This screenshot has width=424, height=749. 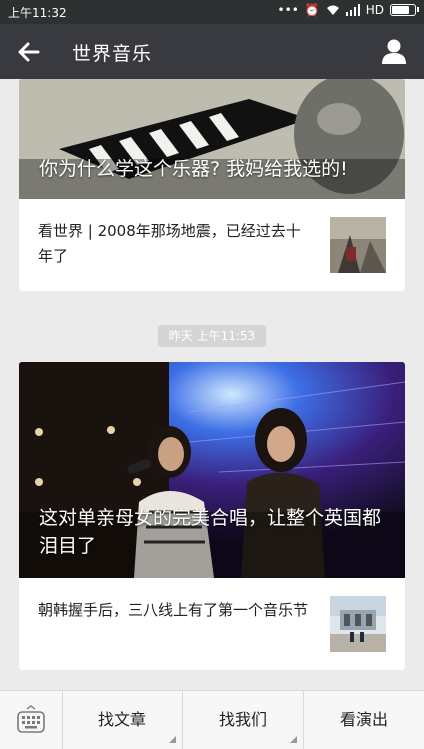 I want to click on alarm-icon: ⏰, so click(x=312, y=10).